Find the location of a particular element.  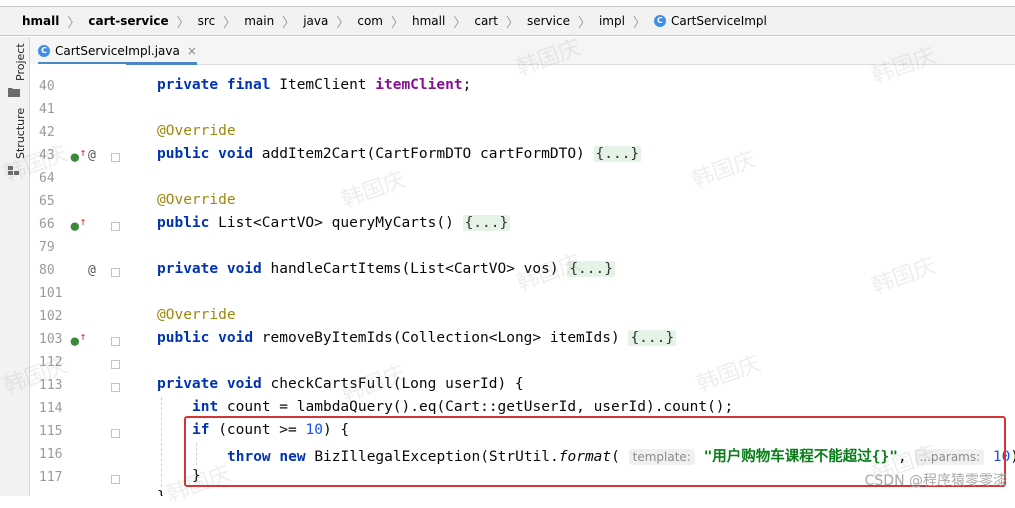

breadcrumb-item-java: java is located at coordinates (315, 21).